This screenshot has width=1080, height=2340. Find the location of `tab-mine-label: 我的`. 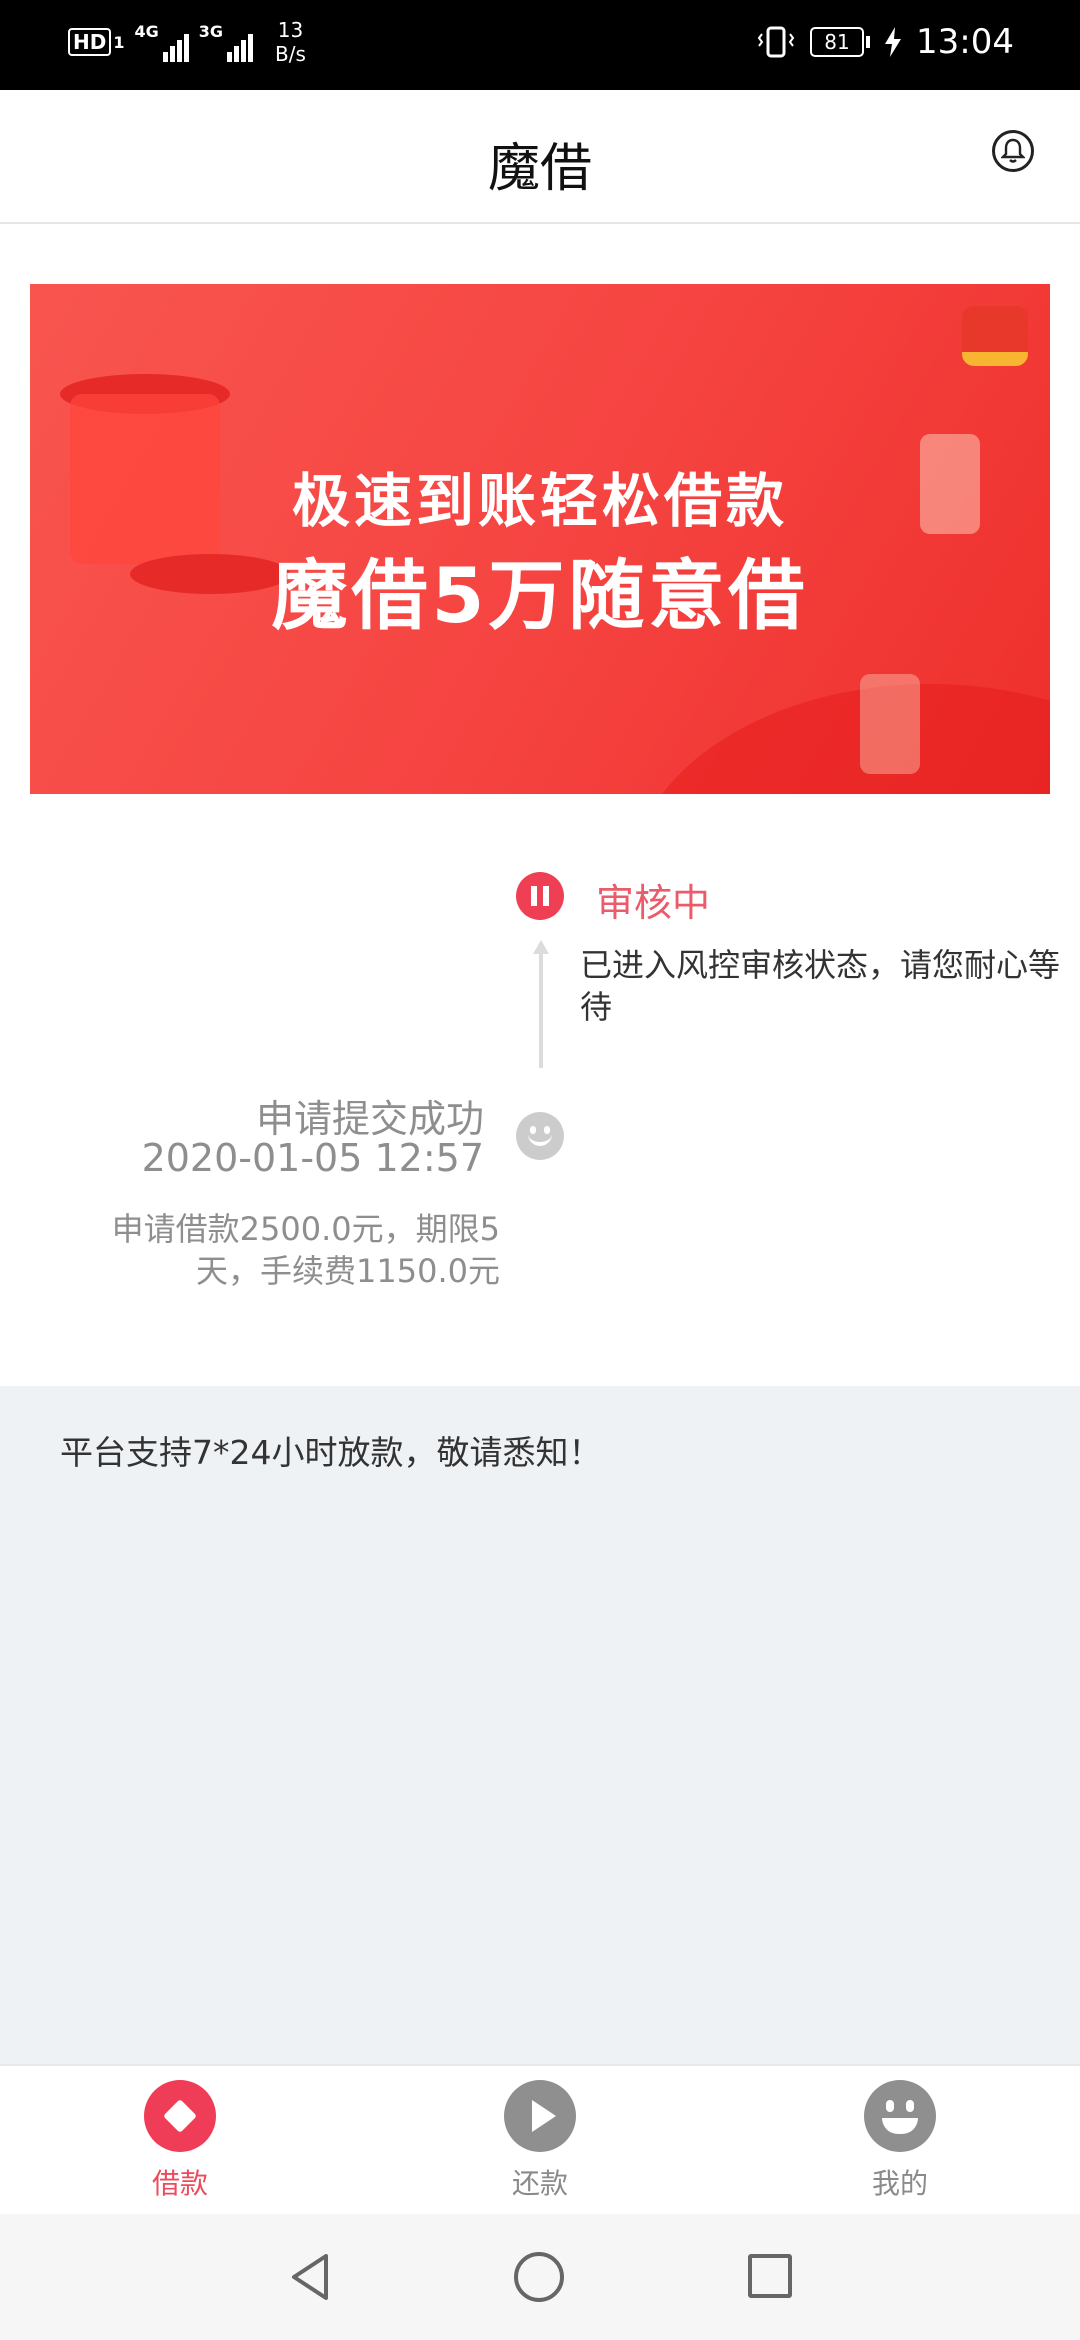

tab-mine-label: 我的 is located at coordinates (899, 2183).